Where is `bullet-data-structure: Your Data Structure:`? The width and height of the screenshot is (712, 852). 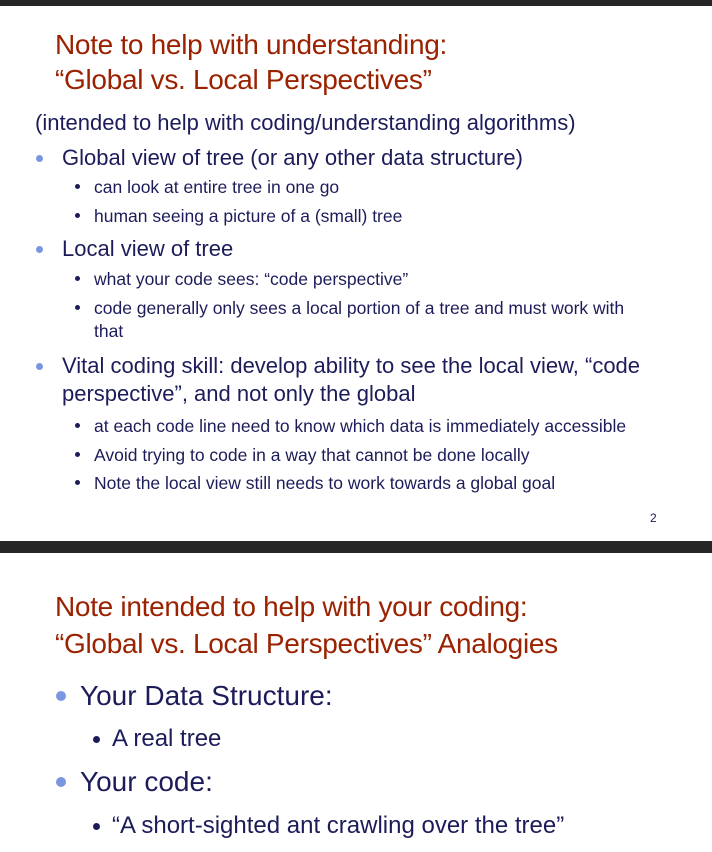
bullet-data-structure: Your Data Structure: is located at coordinates (206, 695).